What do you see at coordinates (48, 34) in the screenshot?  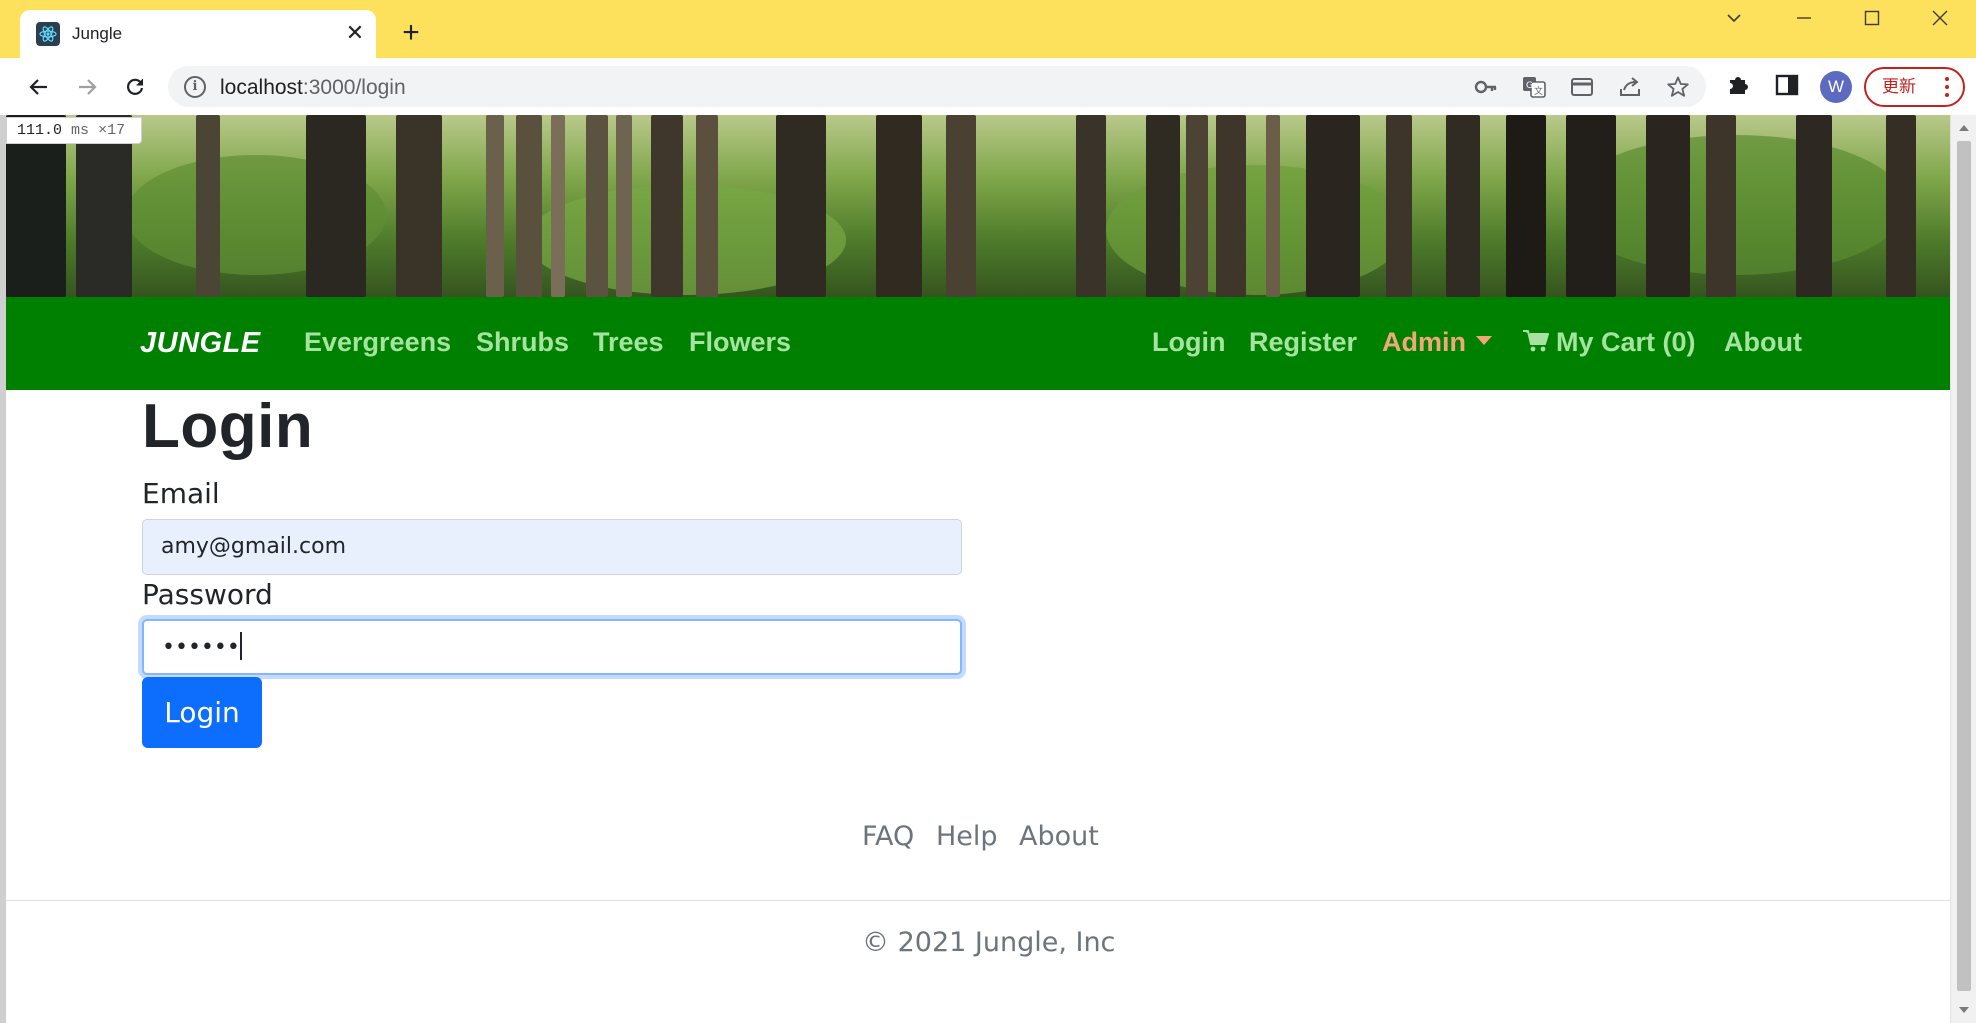 I see `react-favicon-icon` at bounding box center [48, 34].